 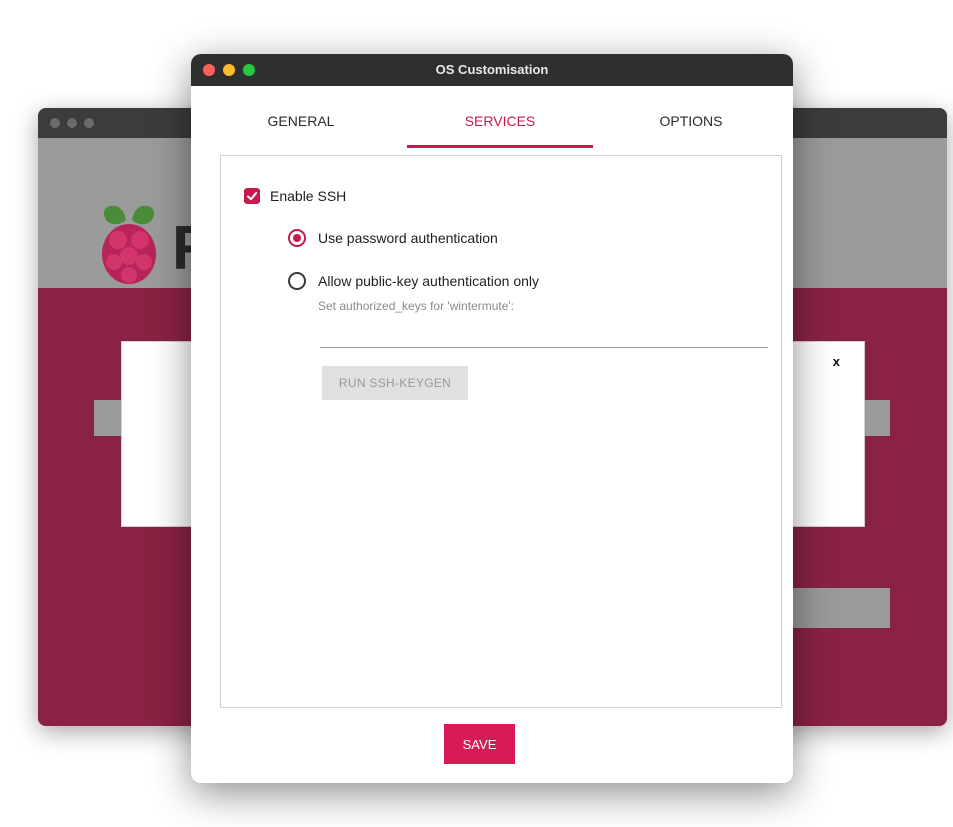 I want to click on dialog-titlebar: OS Customisation, so click(x=492, y=70).